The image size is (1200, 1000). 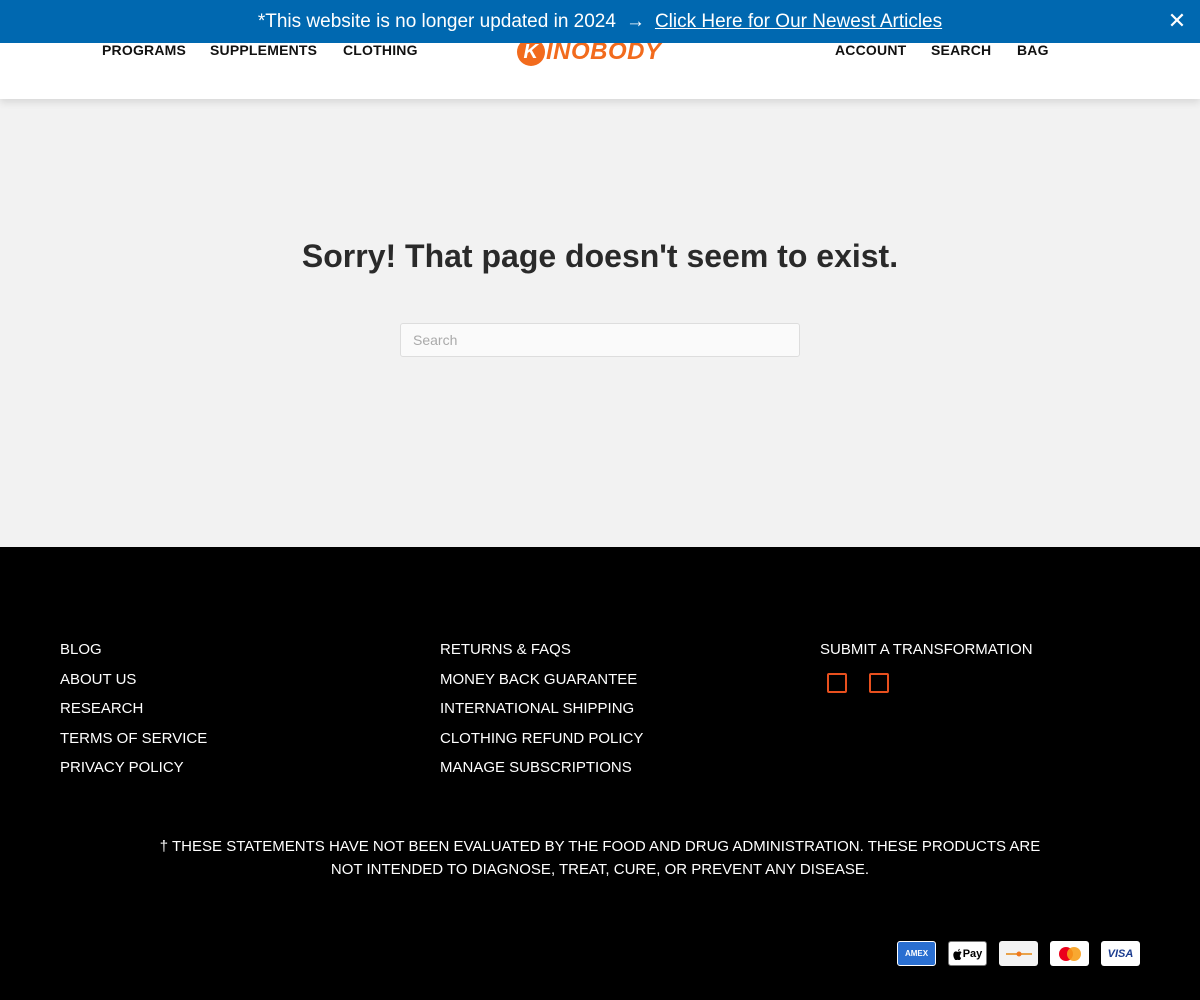 What do you see at coordinates (380, 50) in the screenshot?
I see `nav-clothing: CLOTHING` at bounding box center [380, 50].